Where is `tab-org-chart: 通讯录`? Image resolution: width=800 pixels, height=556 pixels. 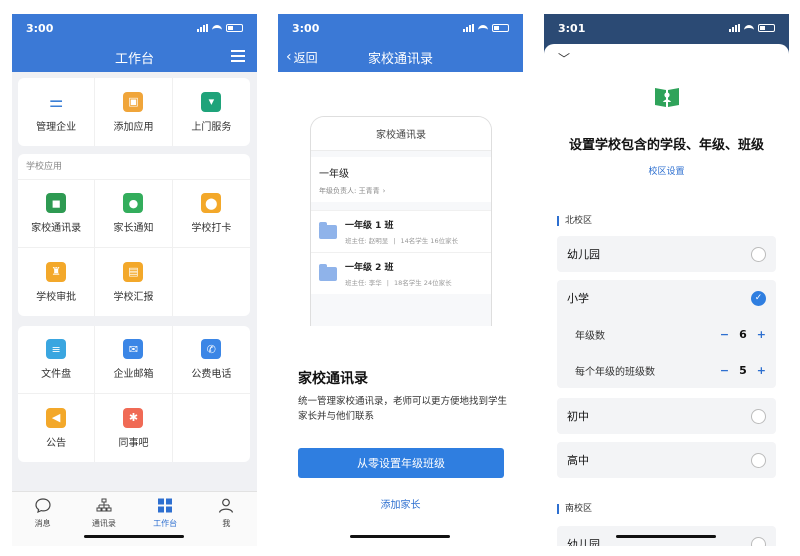
tab-org-chart: 通讯录 is located at coordinates (103, 522).